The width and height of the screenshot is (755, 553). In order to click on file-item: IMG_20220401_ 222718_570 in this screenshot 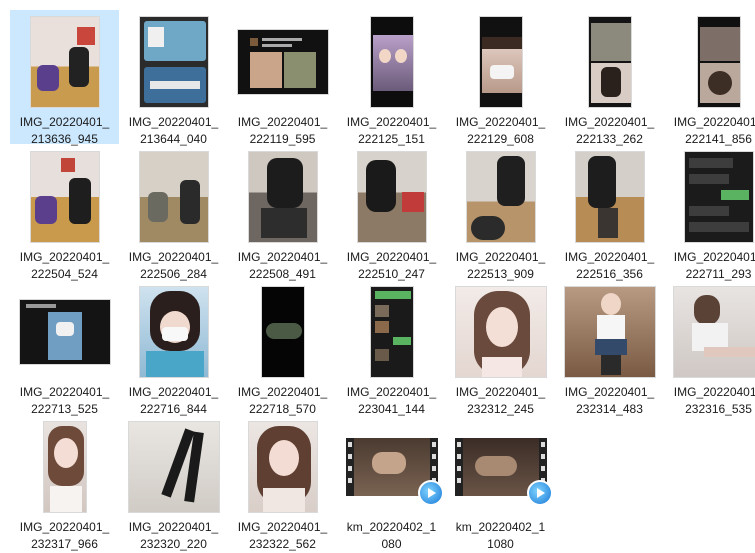, I will do `click(282, 348)`.